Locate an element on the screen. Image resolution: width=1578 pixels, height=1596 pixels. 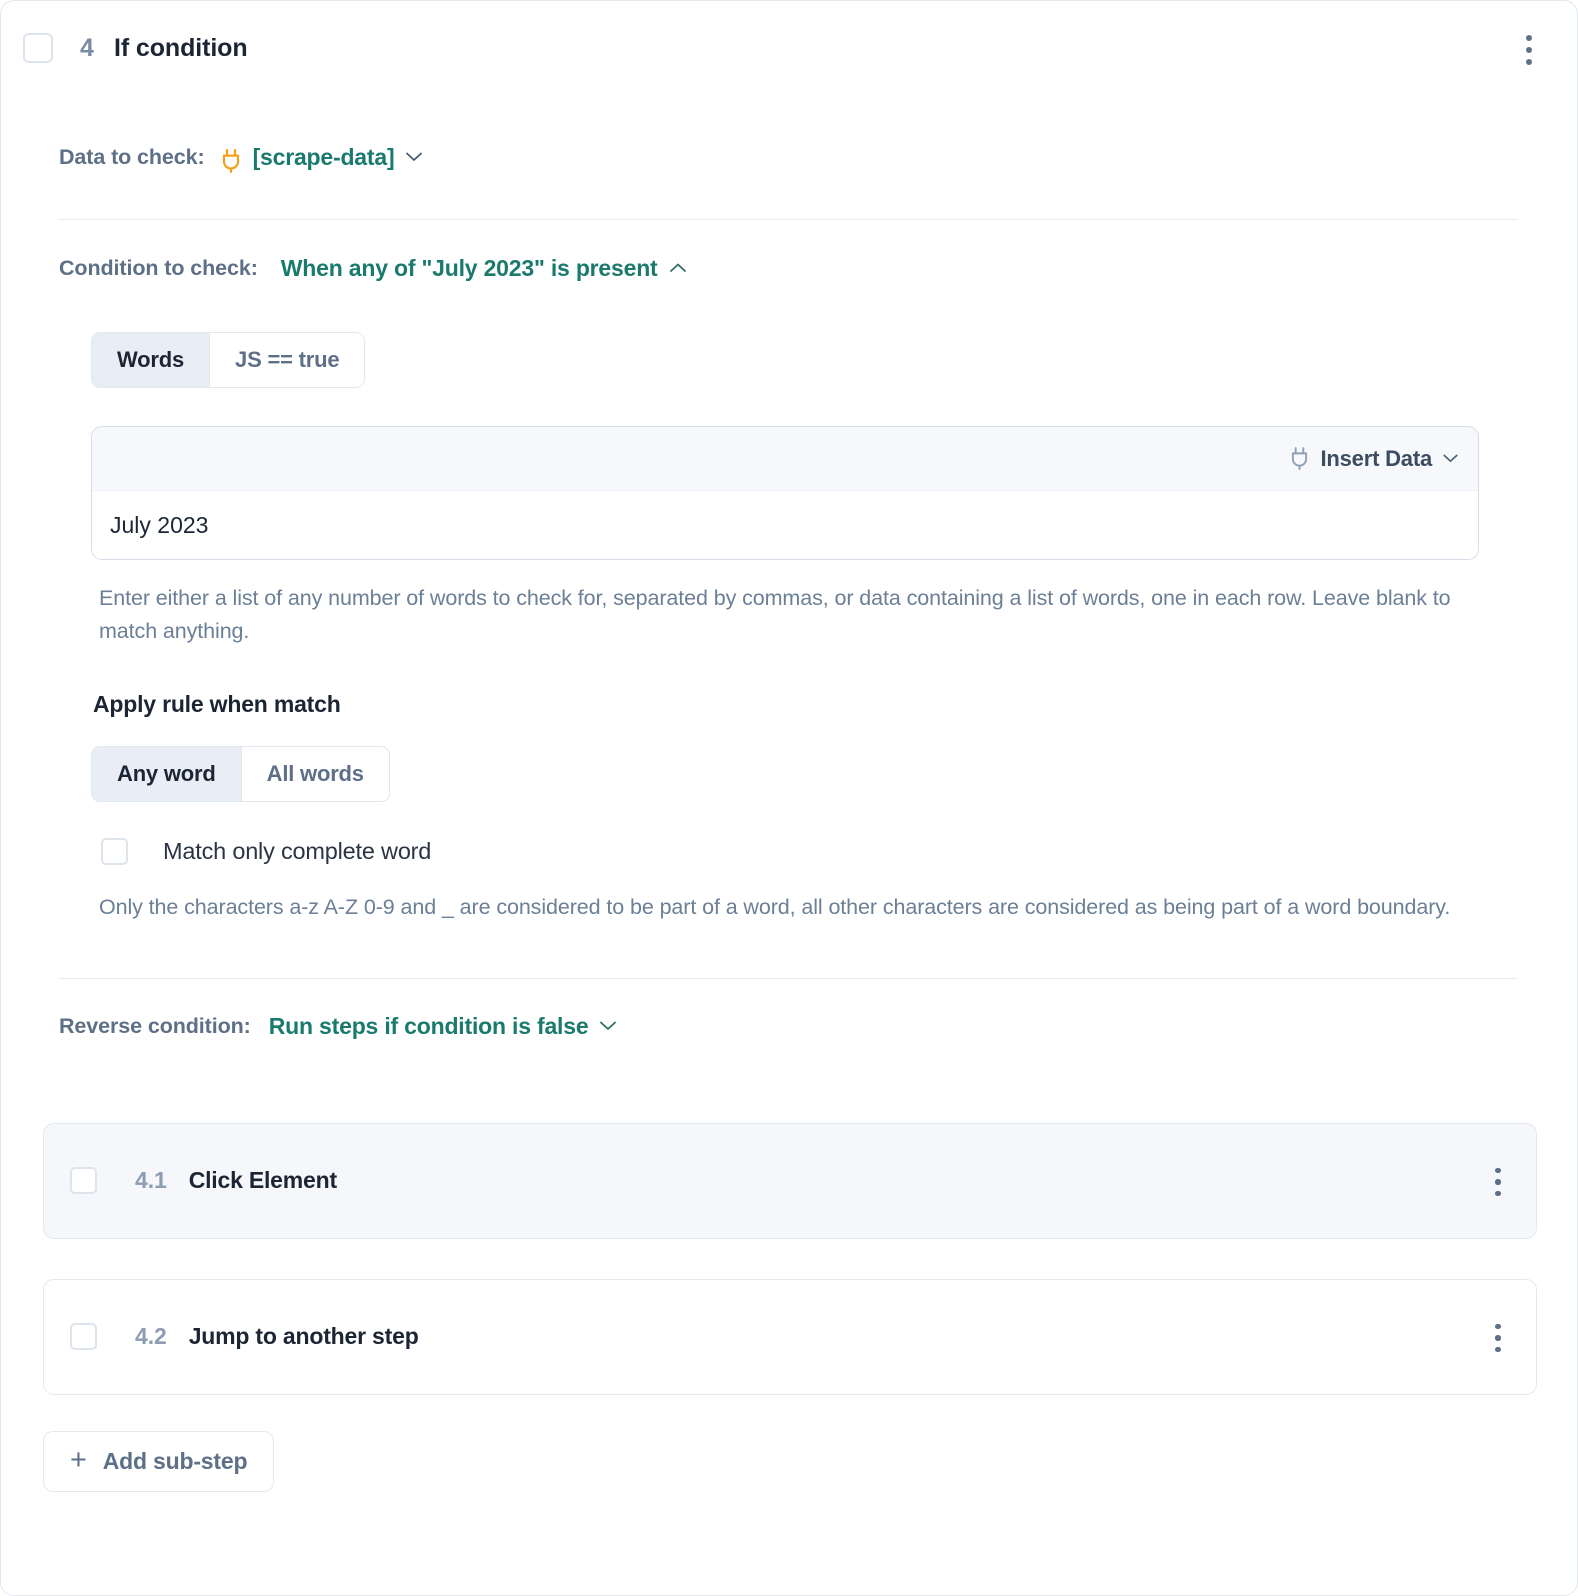
substep-row: 4.1 Click Element is located at coordinates (790, 1180).